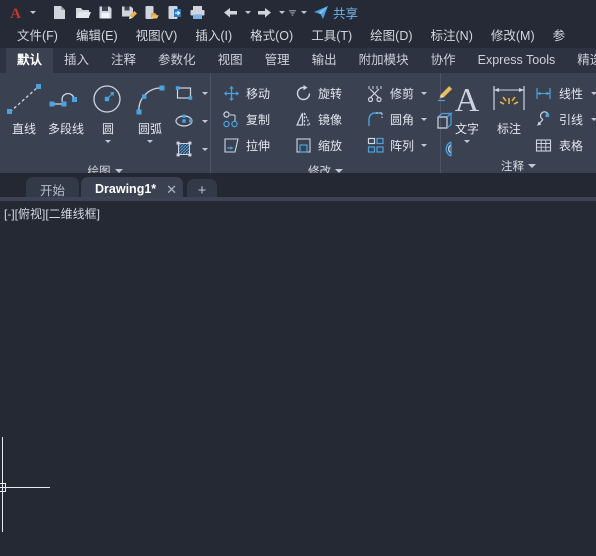  Describe the element at coordinates (467, 99) in the screenshot. I see `text-a-icon: A` at that location.